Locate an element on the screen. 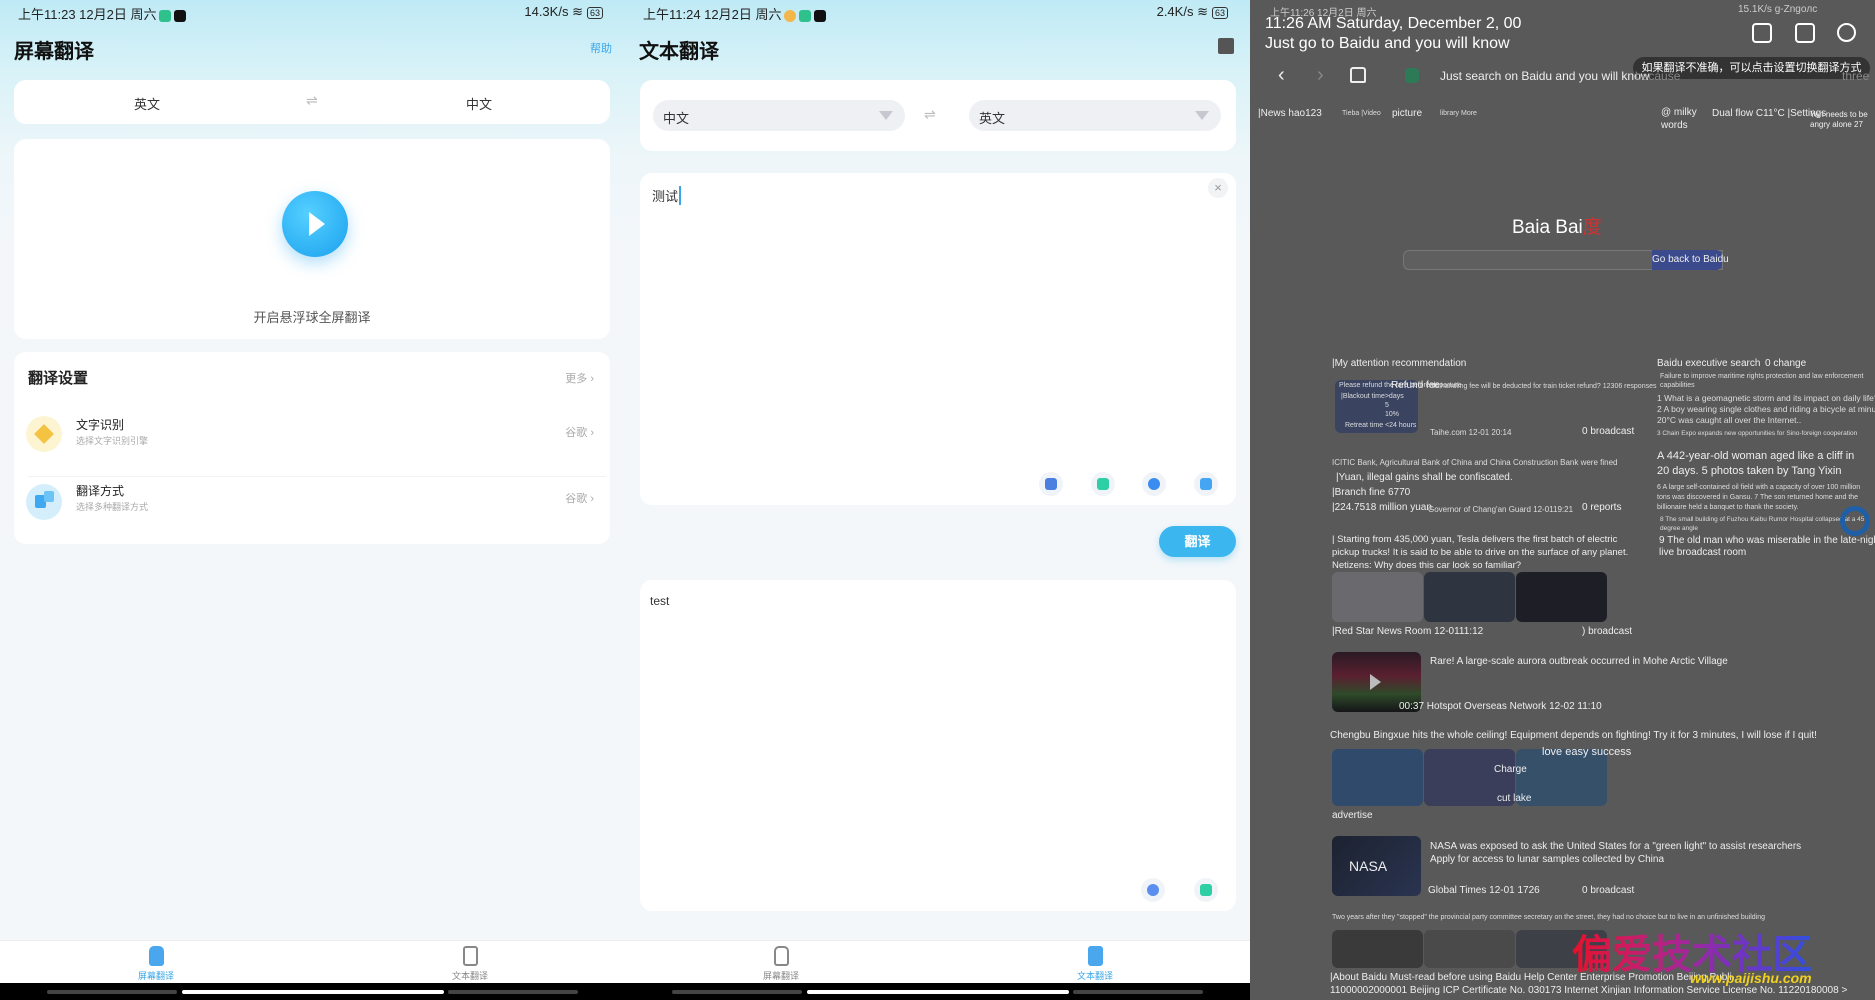 This screenshot has width=1875, height=1000. camera-translate-icon is located at coordinates (1206, 484).